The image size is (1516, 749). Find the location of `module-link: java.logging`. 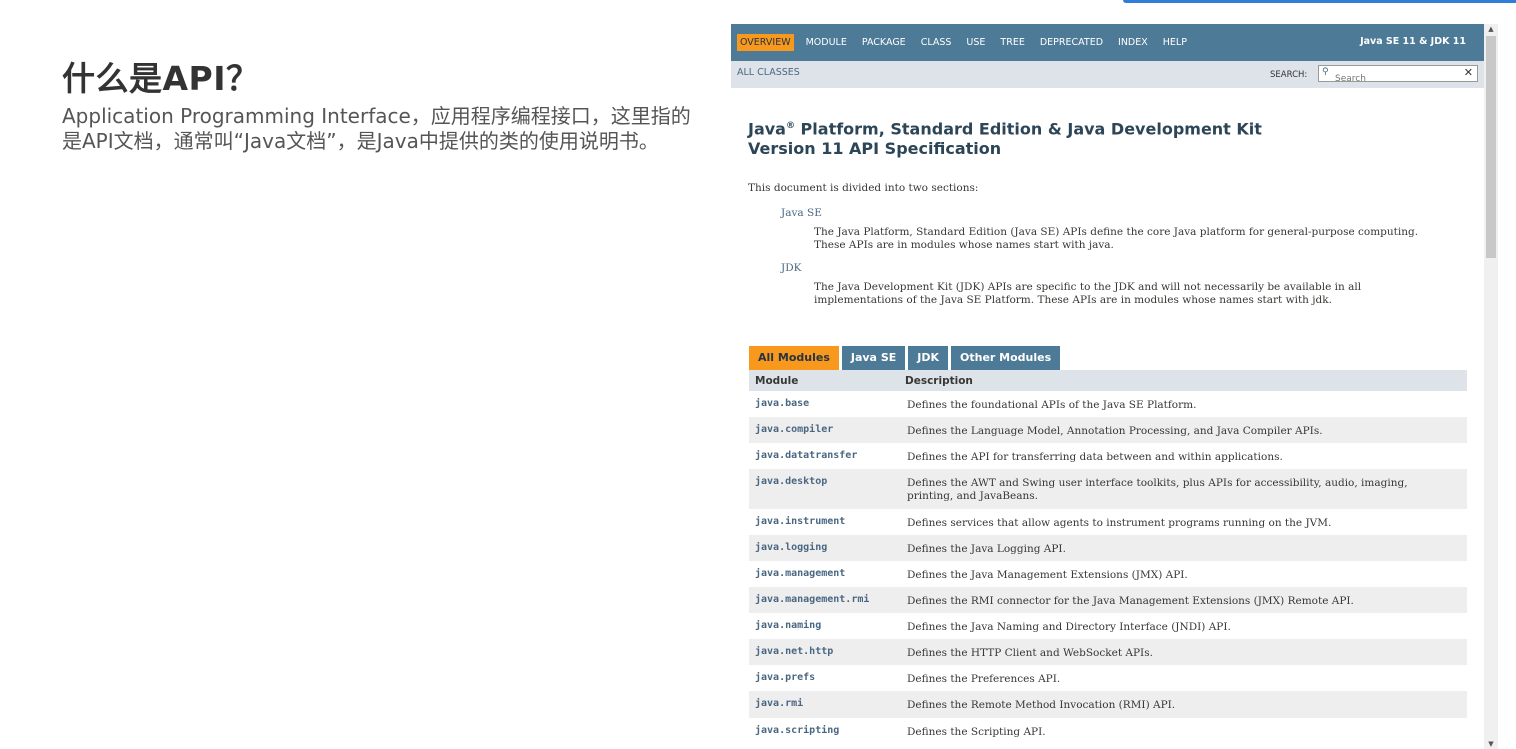

module-link: java.logging is located at coordinates (827, 544).